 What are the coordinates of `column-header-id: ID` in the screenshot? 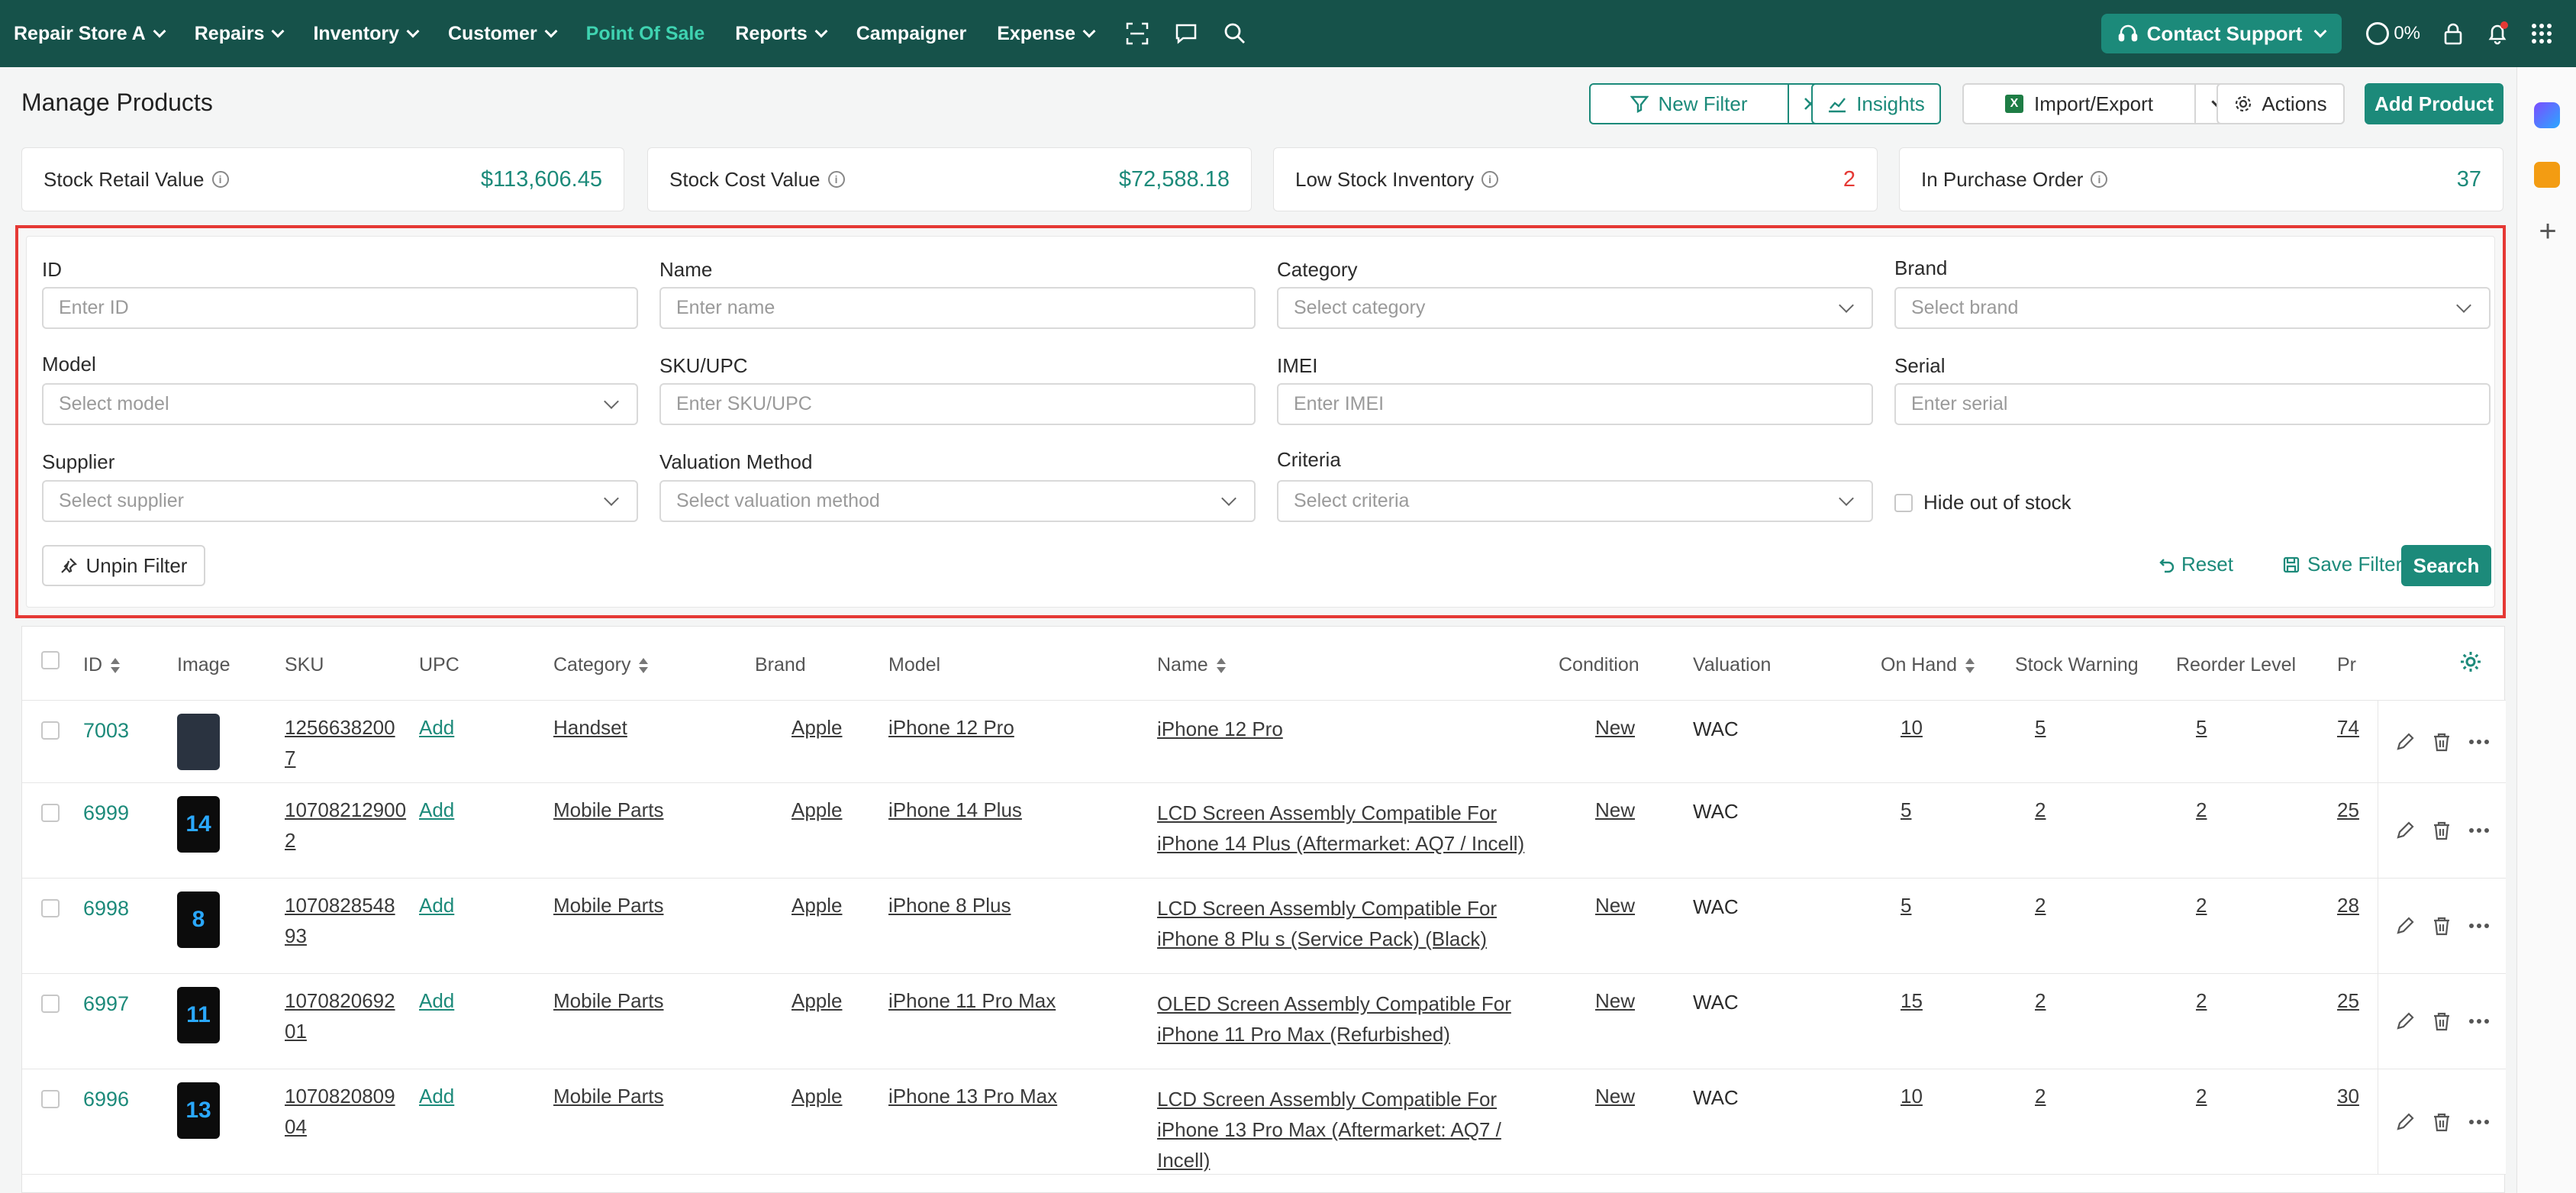 It's located at (102, 665).